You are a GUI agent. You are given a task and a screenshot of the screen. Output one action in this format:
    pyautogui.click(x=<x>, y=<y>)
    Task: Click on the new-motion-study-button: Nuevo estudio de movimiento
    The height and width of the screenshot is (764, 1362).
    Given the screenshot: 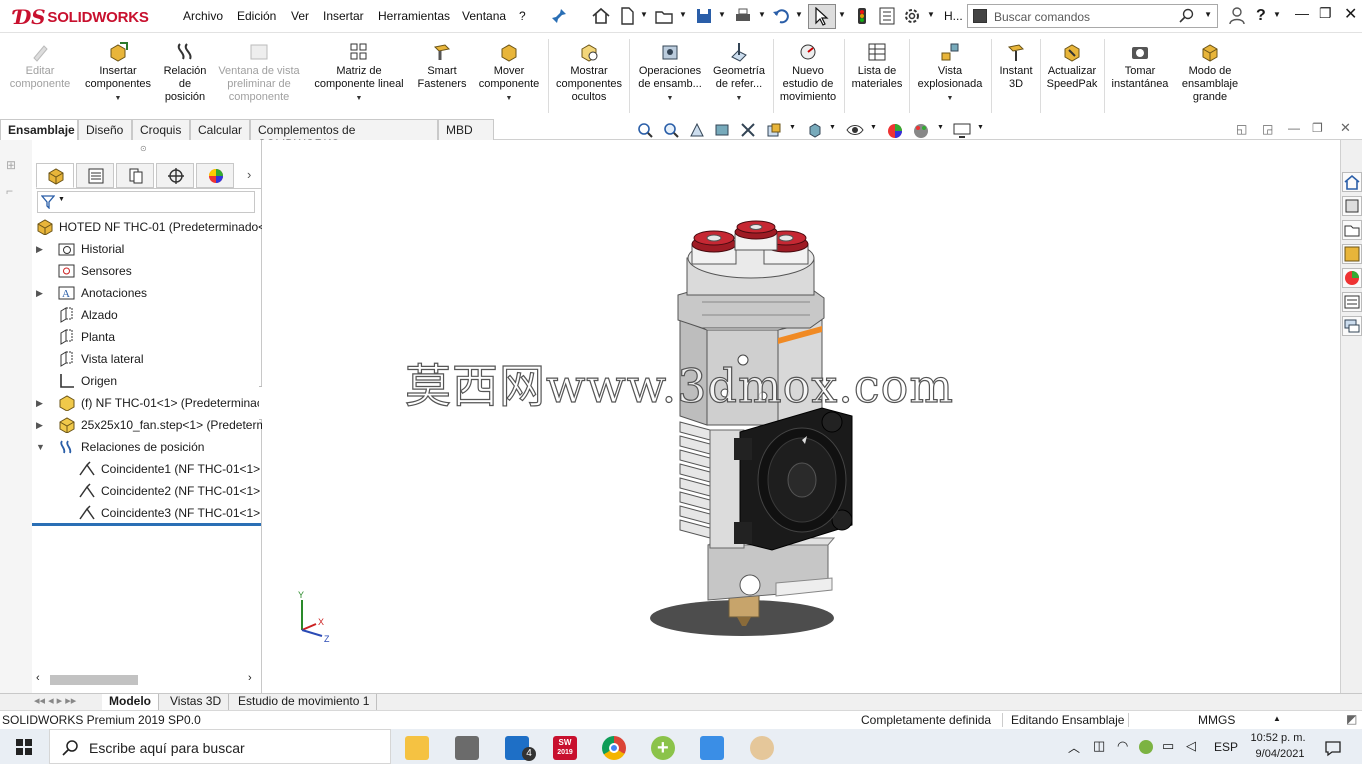 What is the action you would take?
    pyautogui.click(x=808, y=72)
    